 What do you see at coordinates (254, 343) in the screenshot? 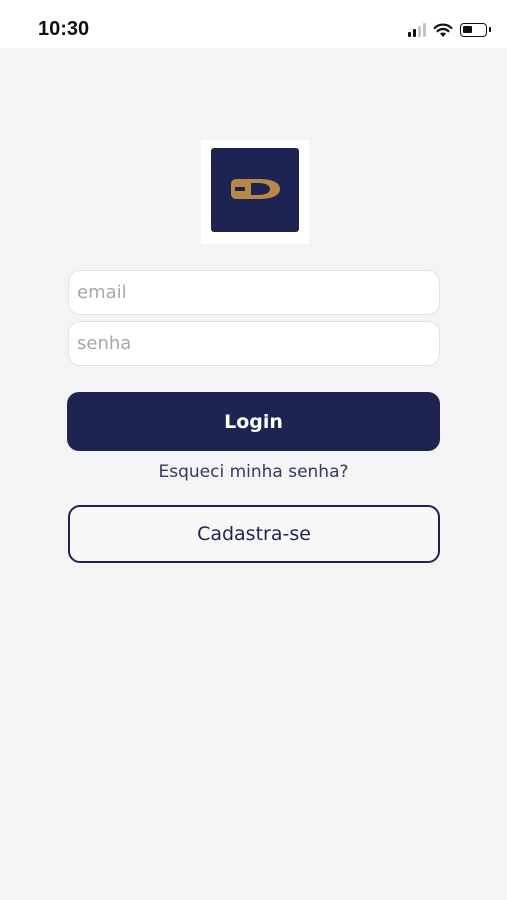
I see `password-field` at bounding box center [254, 343].